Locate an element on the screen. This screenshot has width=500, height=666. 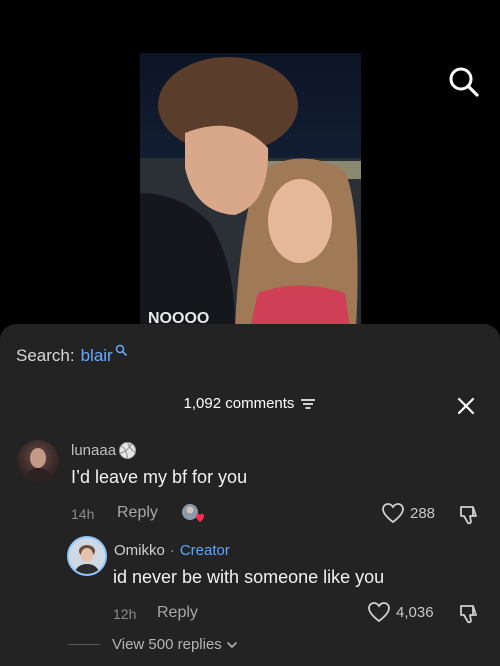
comment-text: I’d leave my bf for you is located at coordinates (159, 477).